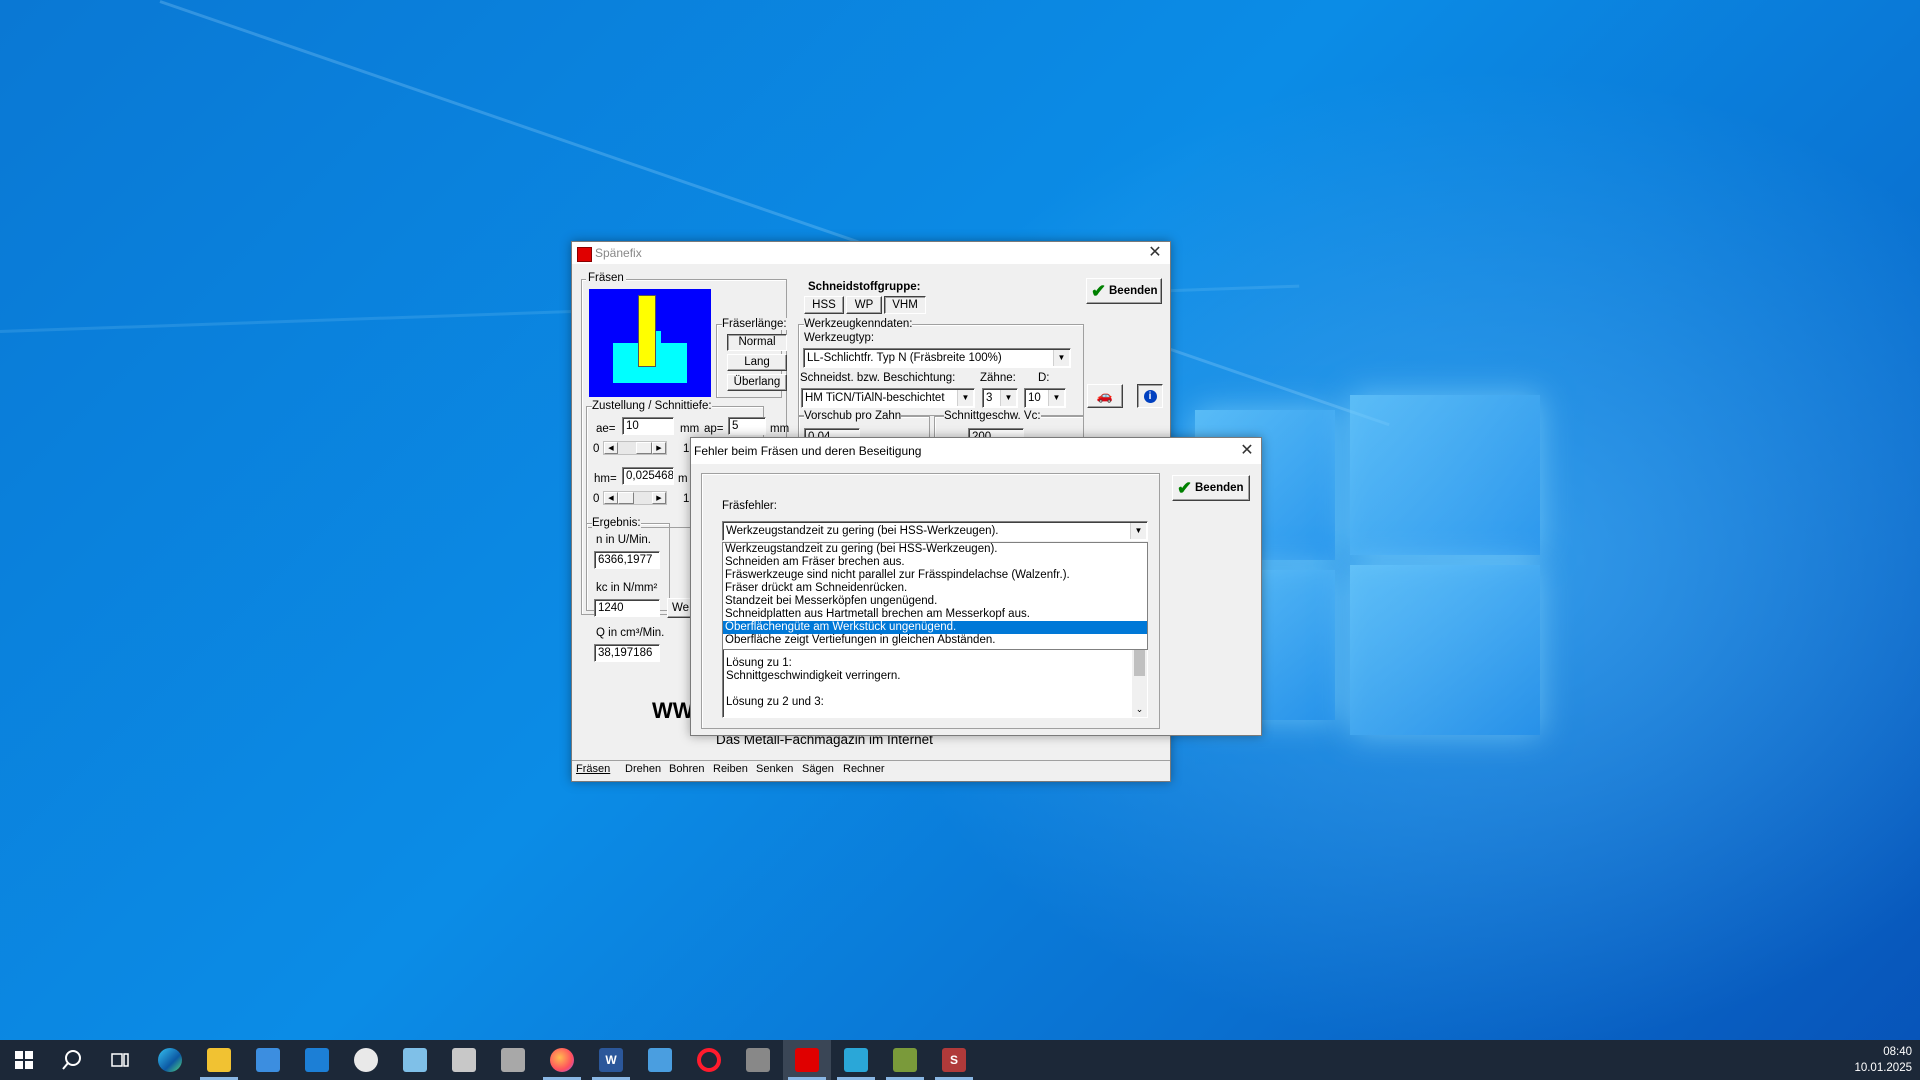 Image resolution: width=1920 pixels, height=1080 pixels. What do you see at coordinates (935, 627) in the screenshot?
I see `option-item-highlighted: Oberflächengüte am Werkstück ungenügend.` at bounding box center [935, 627].